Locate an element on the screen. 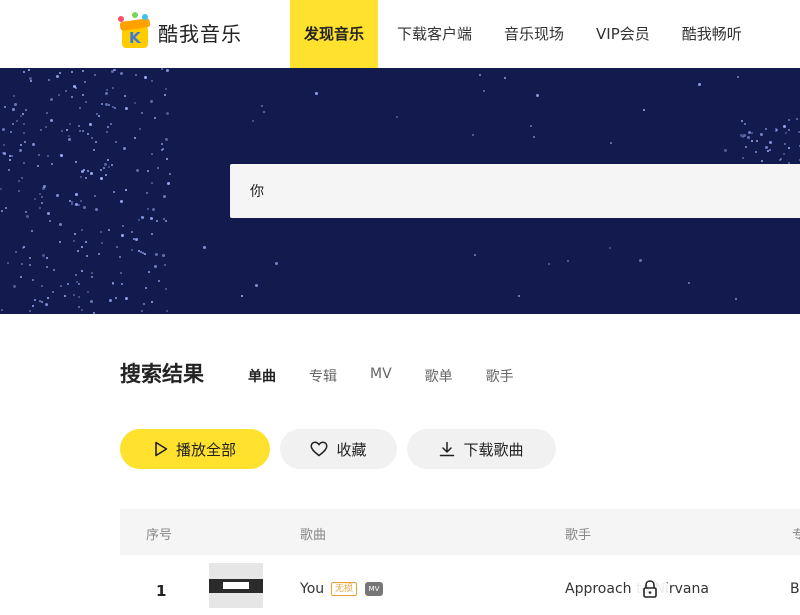  play-all-button: 播放全部 is located at coordinates (195, 449).